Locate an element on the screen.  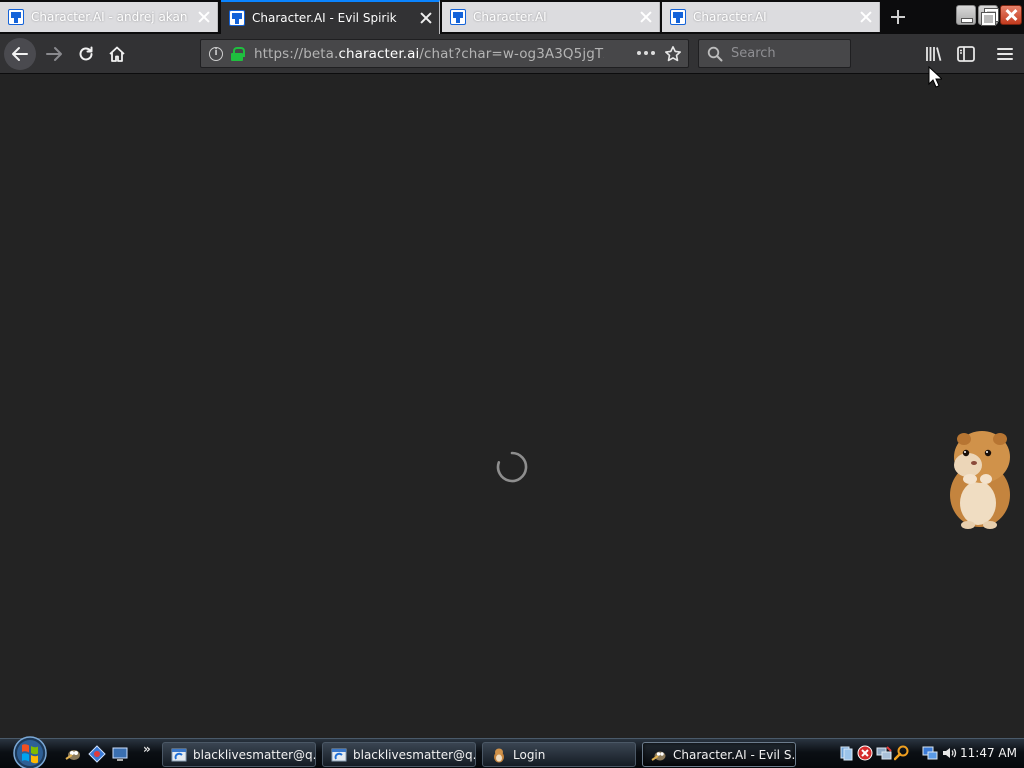
home-button is located at coordinates (117, 54).